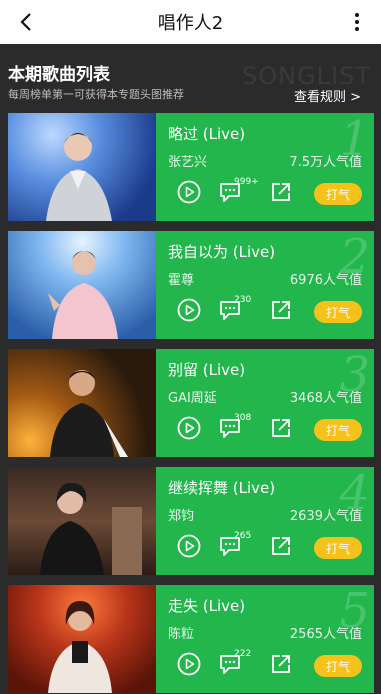 The height and width of the screenshot is (694, 381). What do you see at coordinates (221, 487) in the screenshot?
I see `song-title: 继续挥舞 (Live)` at bounding box center [221, 487].